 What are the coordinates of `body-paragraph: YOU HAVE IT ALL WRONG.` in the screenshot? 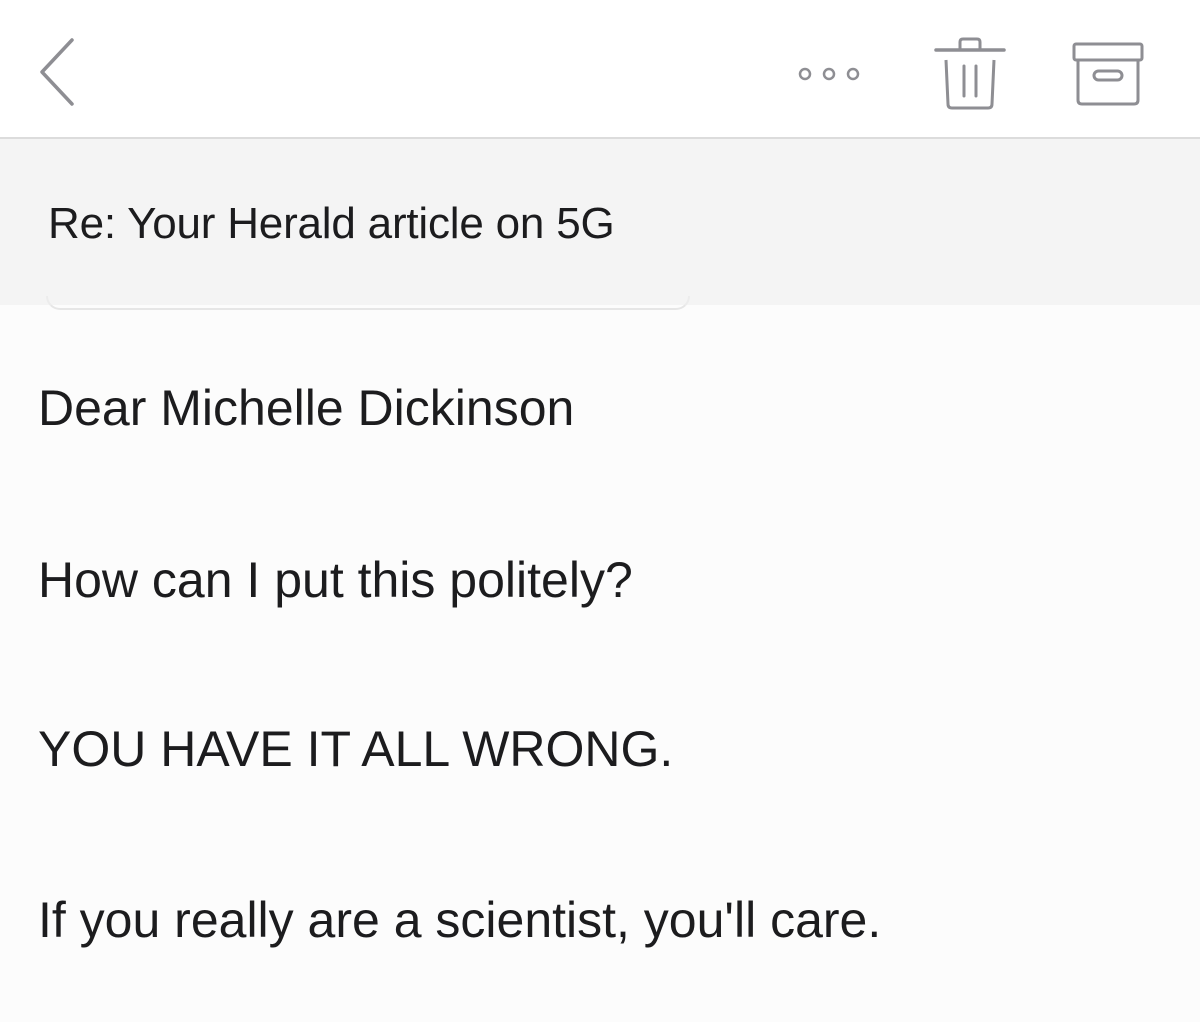 It's located at (356, 749).